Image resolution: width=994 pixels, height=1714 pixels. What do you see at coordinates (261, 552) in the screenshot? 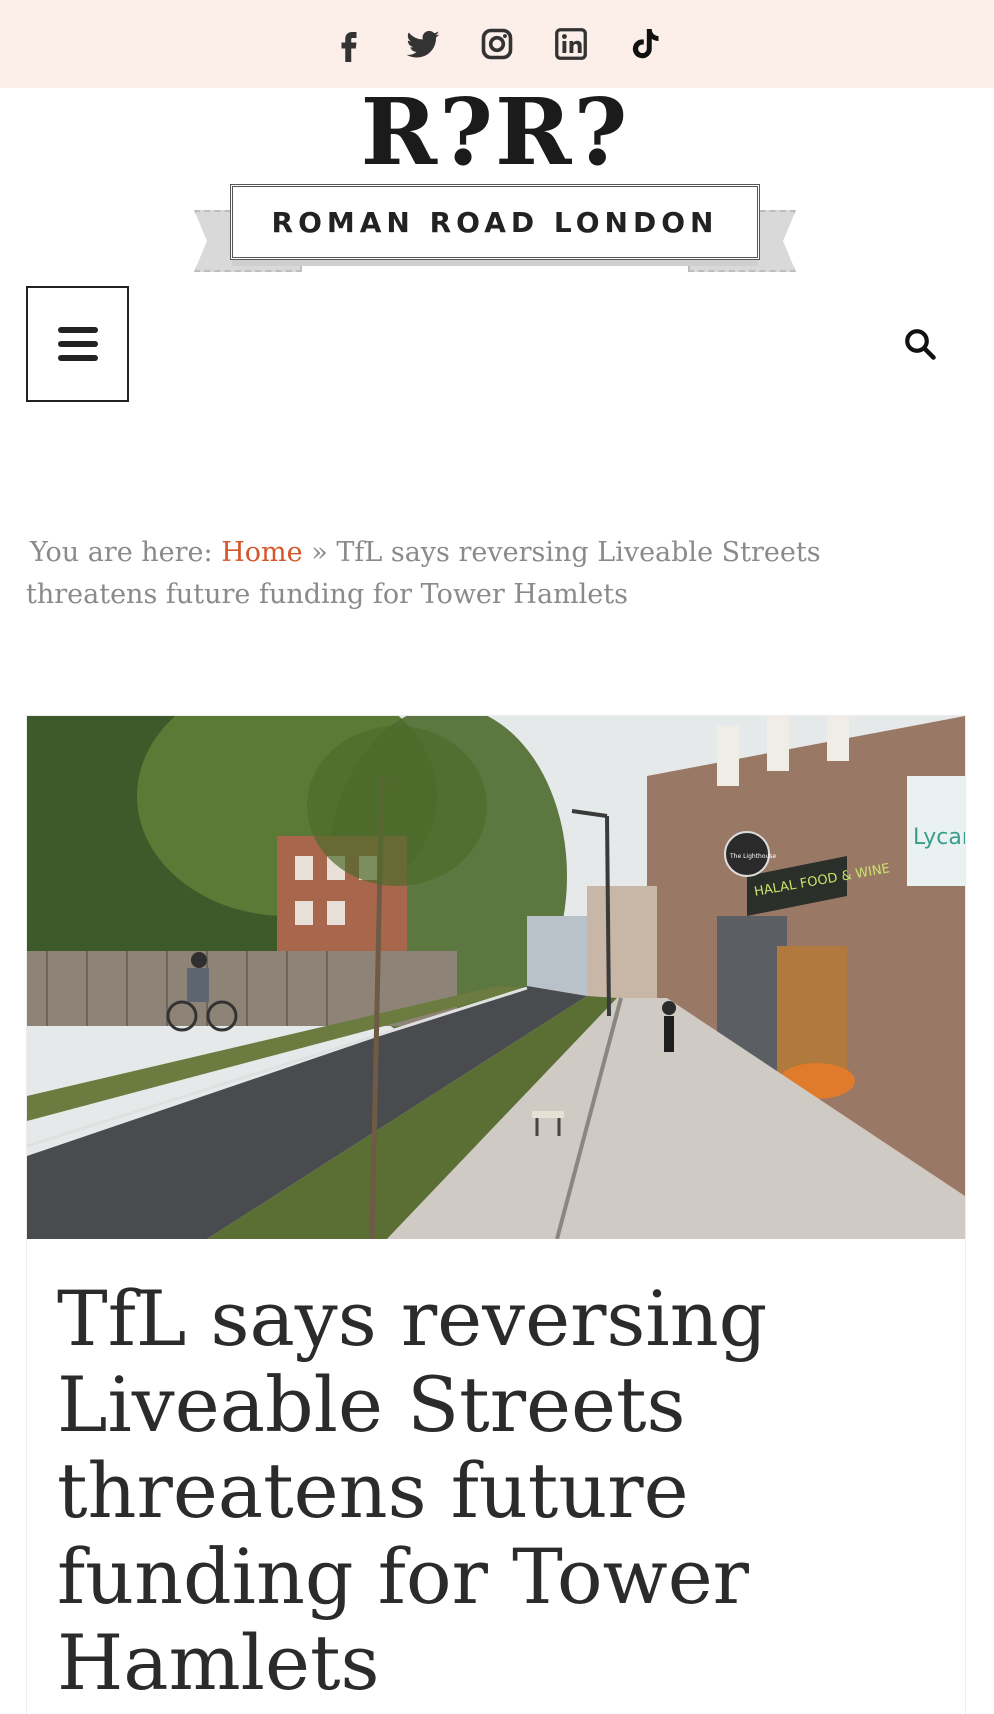
I see `breadcrumb-home-link: Home` at bounding box center [261, 552].